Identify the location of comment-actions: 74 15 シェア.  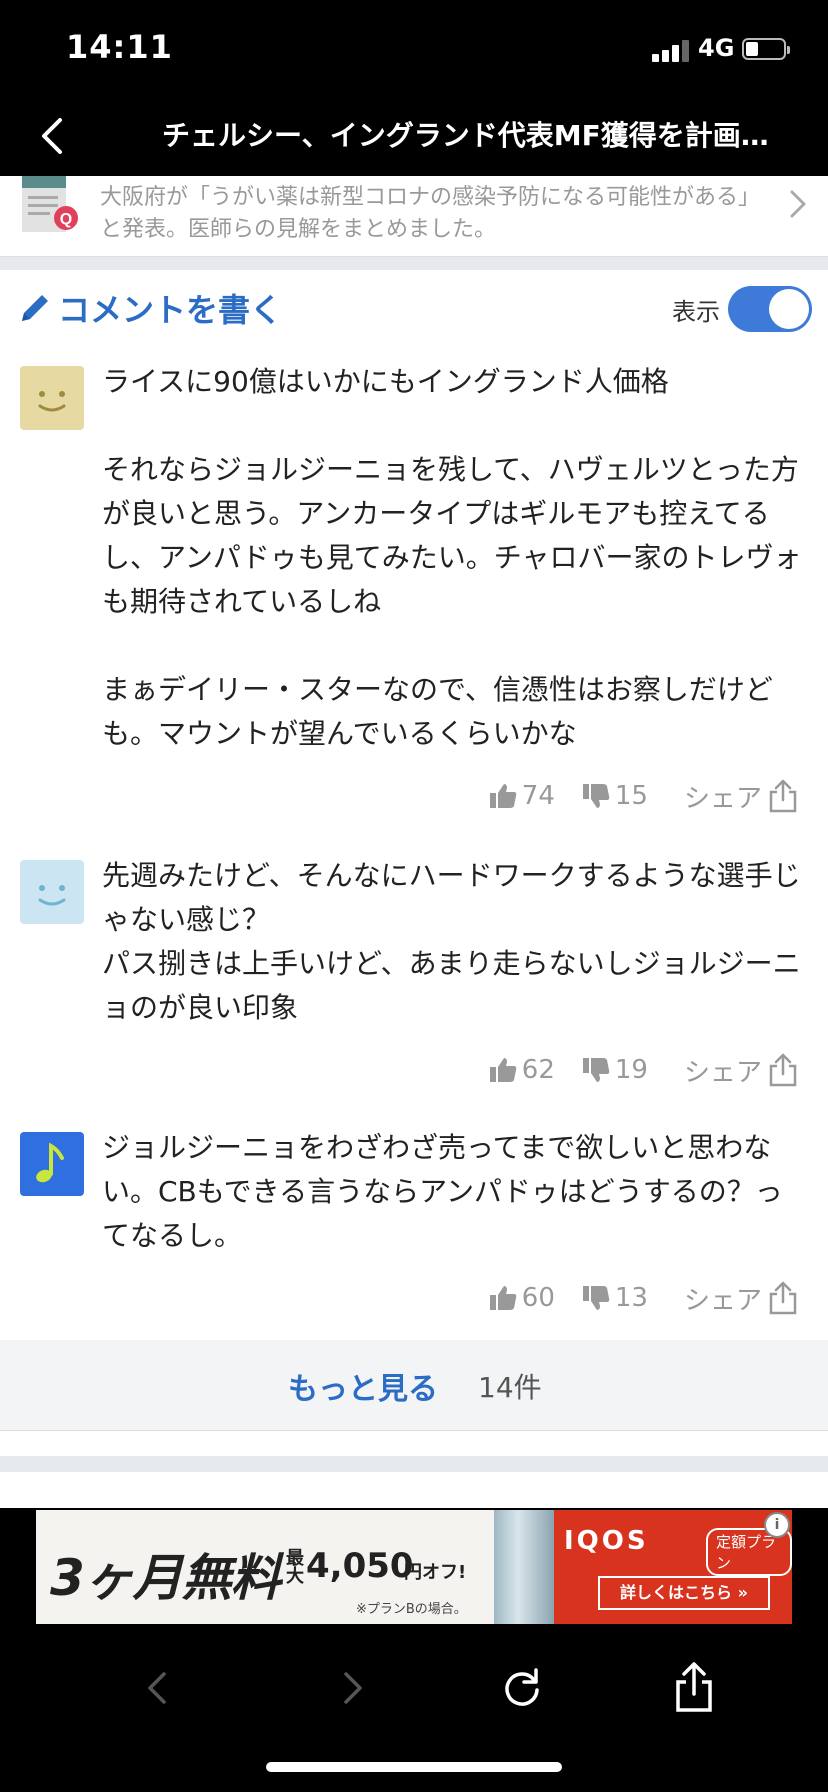
(632, 796).